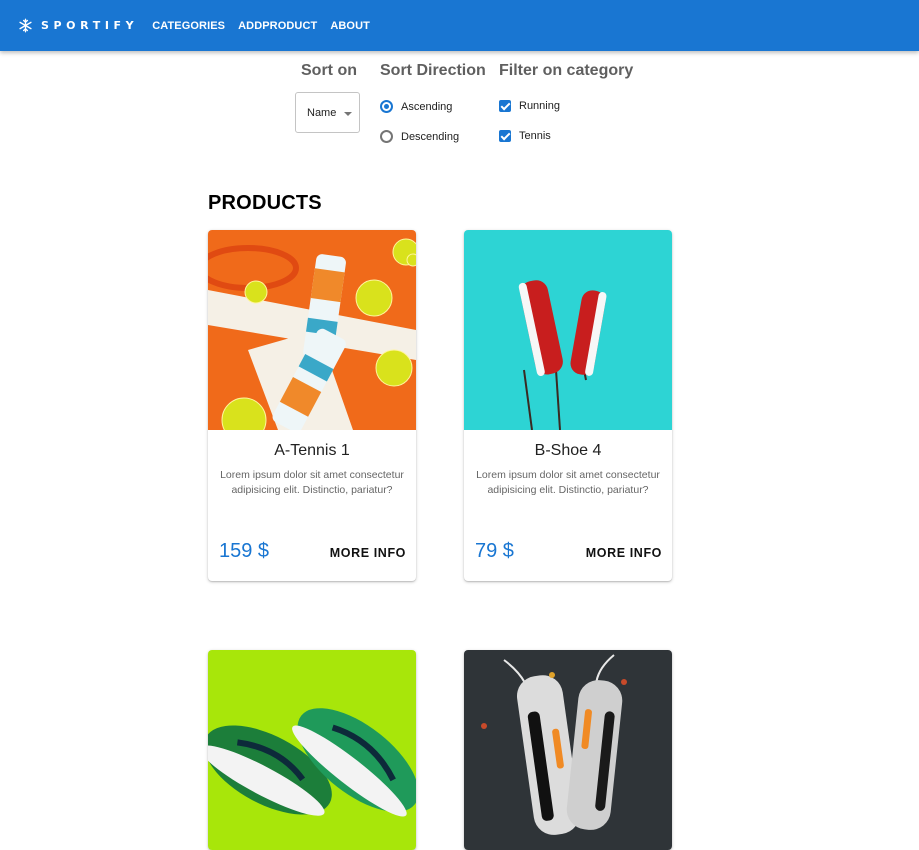  I want to click on nav-about: ABOUT, so click(350, 26).